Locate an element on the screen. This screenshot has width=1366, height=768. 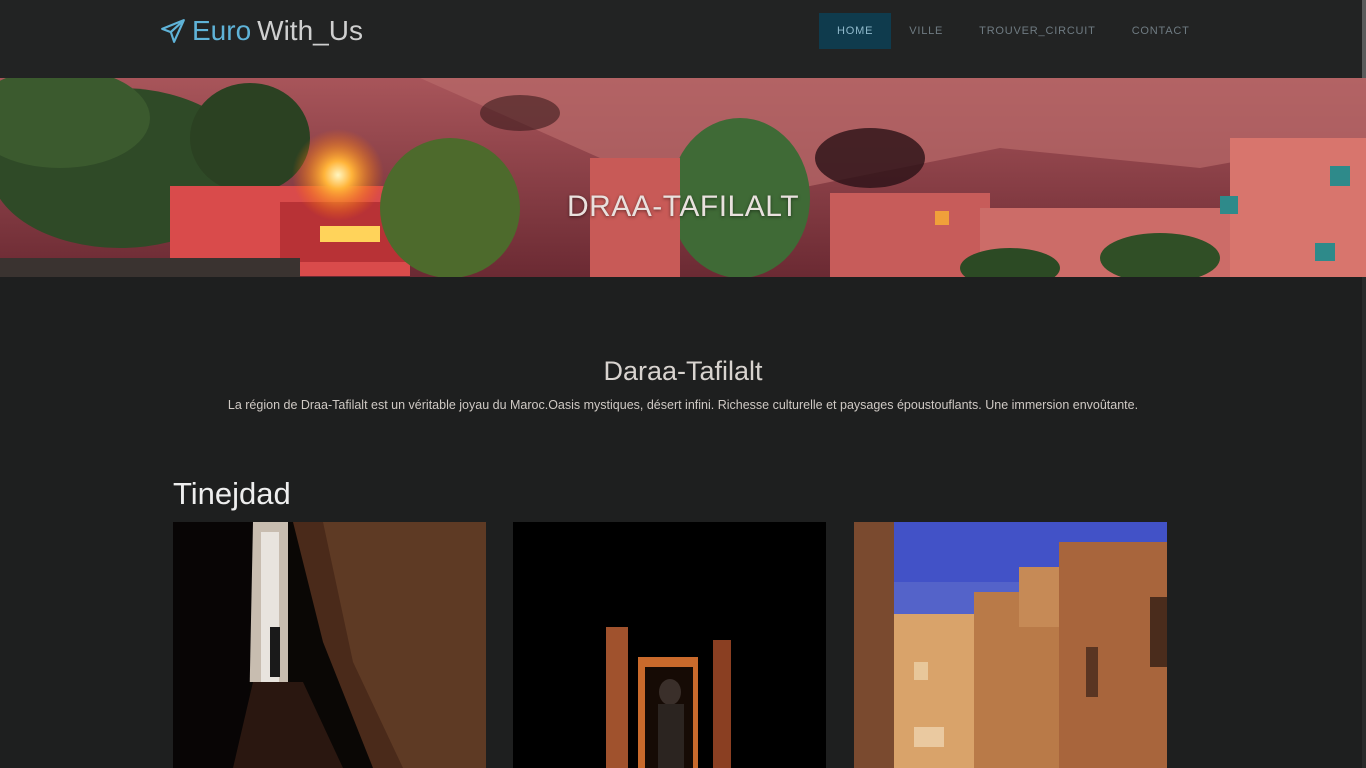
nav-item-trouver-circuit: TROUVER_CIRCUIT is located at coordinates (1037, 31).